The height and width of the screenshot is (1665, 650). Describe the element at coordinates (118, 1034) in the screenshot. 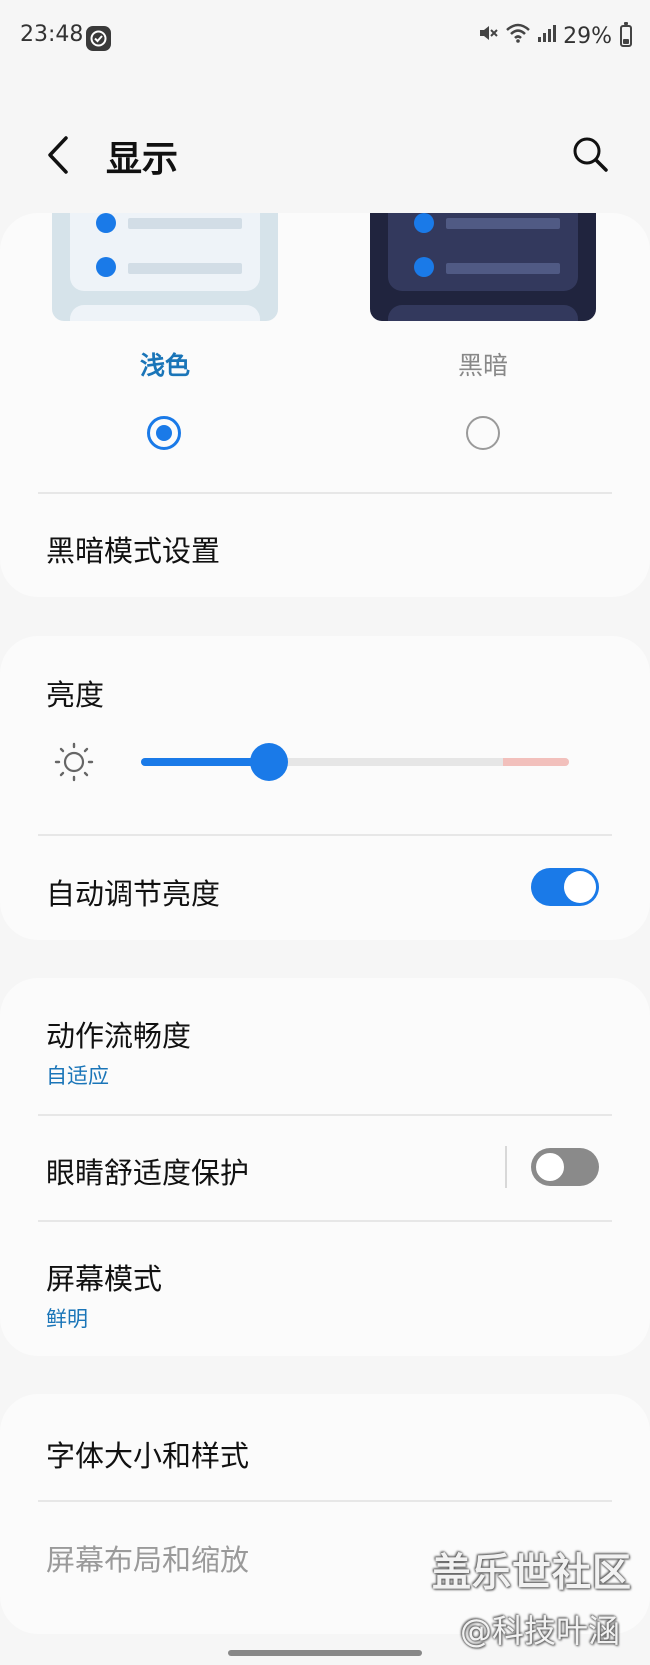

I see `motion-smoothness-item: 动作流畅度` at that location.